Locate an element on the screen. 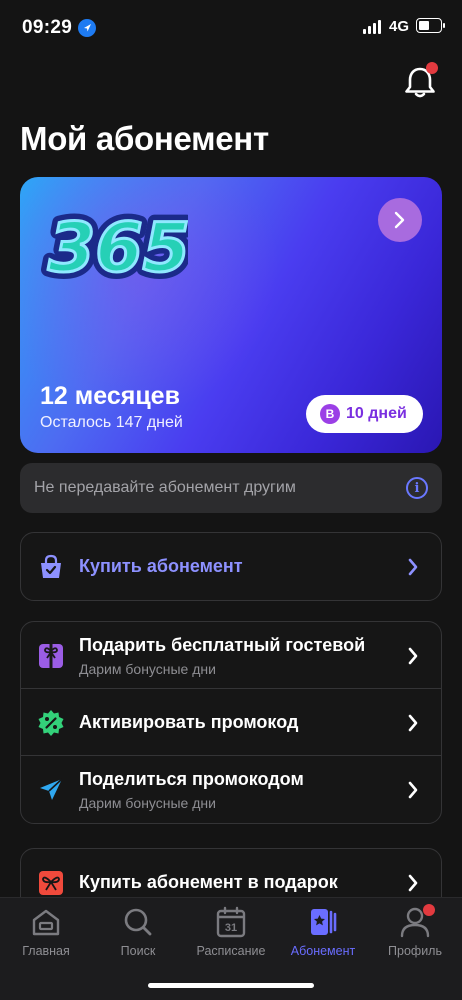 This screenshot has width=462, height=1000. info-icon: i is located at coordinates (417, 488).